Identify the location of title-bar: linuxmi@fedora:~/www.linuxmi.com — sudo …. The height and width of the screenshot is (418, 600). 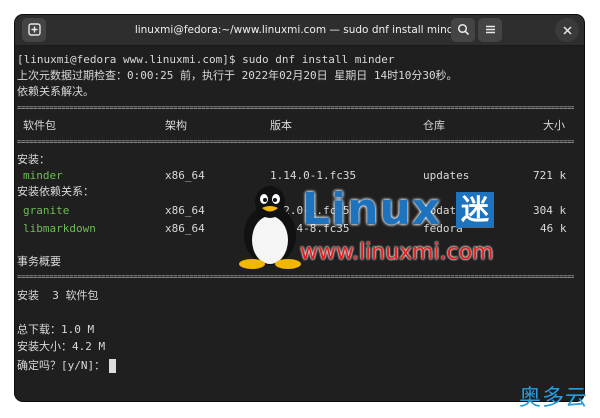
(299, 30).